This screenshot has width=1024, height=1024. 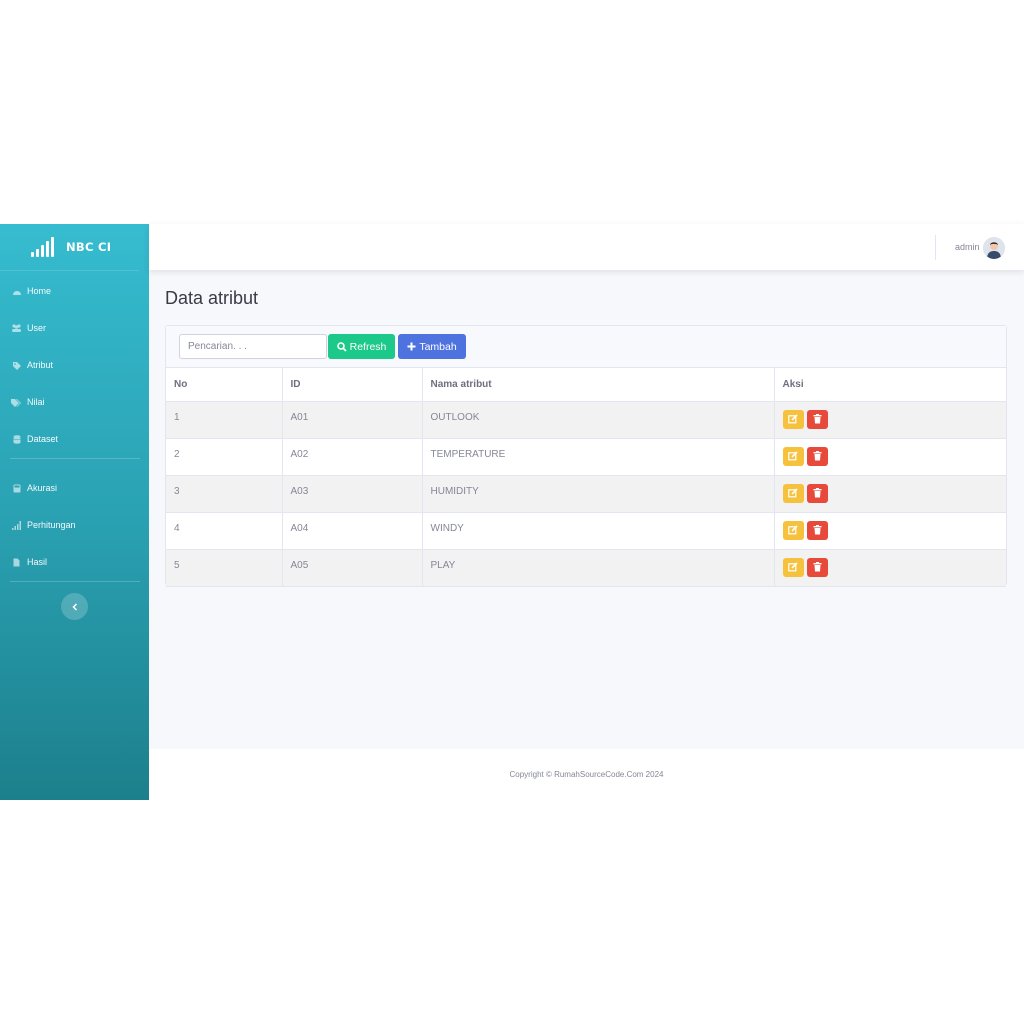 What do you see at coordinates (368, 346) in the screenshot?
I see `refresh-label: Refresh` at bounding box center [368, 346].